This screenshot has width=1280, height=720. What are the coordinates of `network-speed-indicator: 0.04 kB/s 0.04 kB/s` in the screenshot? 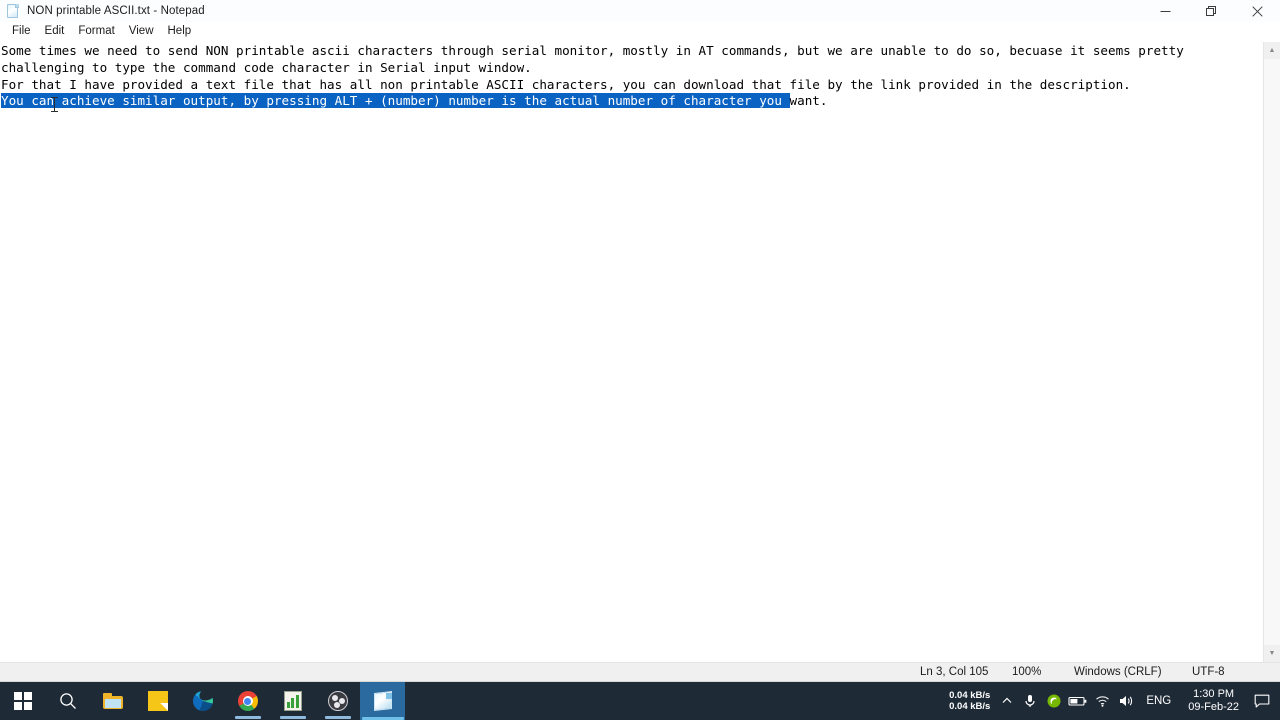 It's located at (969, 701).